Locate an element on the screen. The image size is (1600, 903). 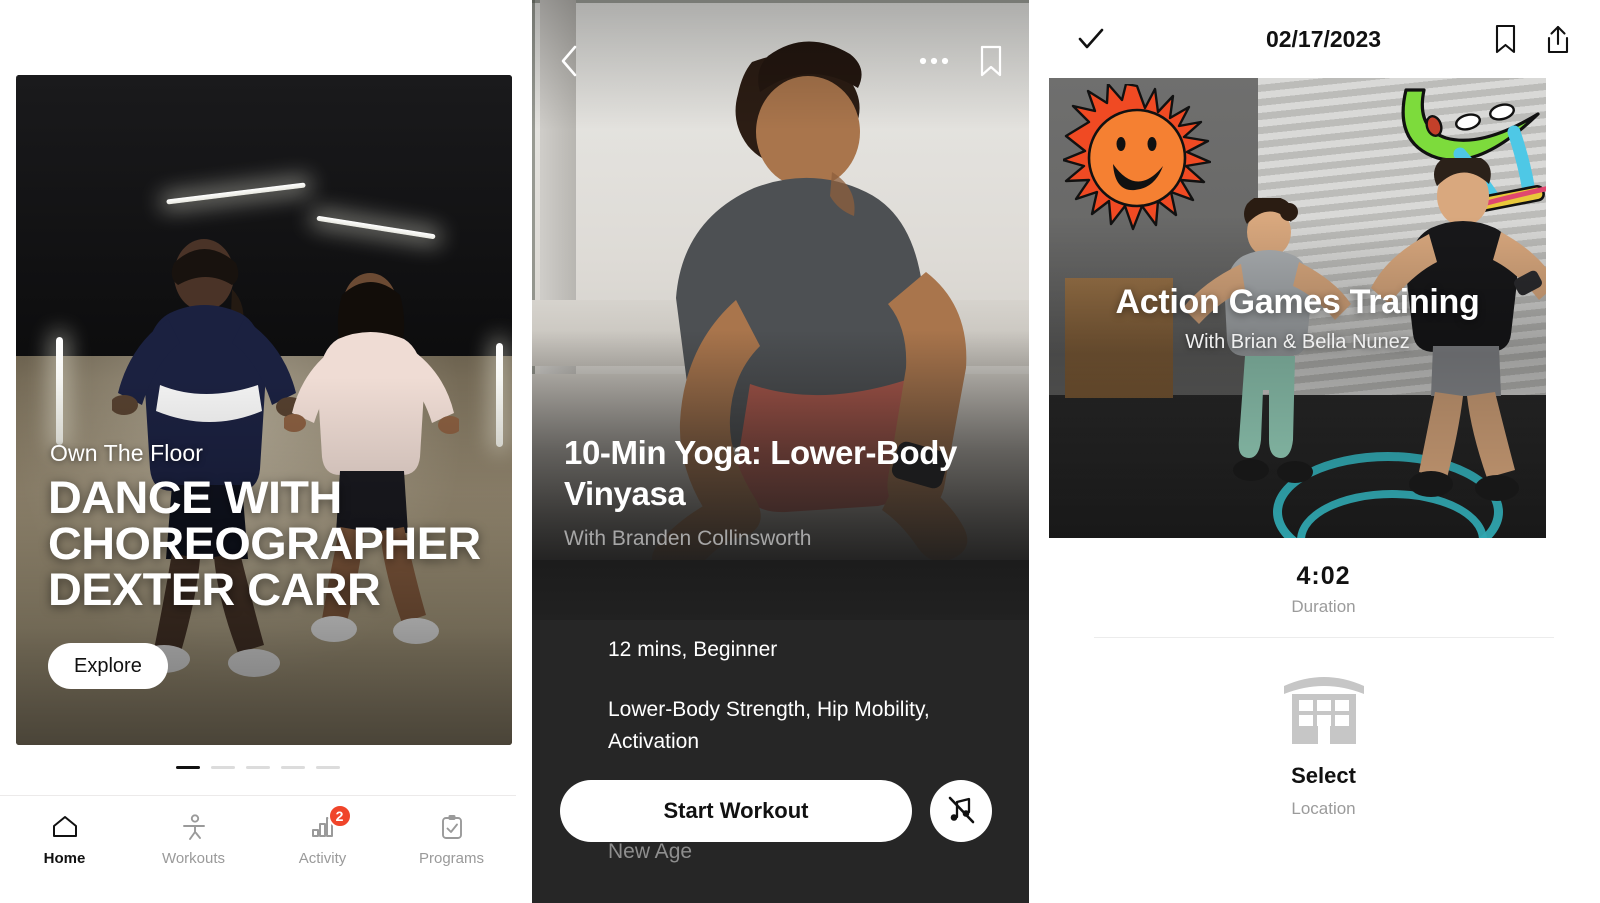
home-icon is located at coordinates (65, 827).